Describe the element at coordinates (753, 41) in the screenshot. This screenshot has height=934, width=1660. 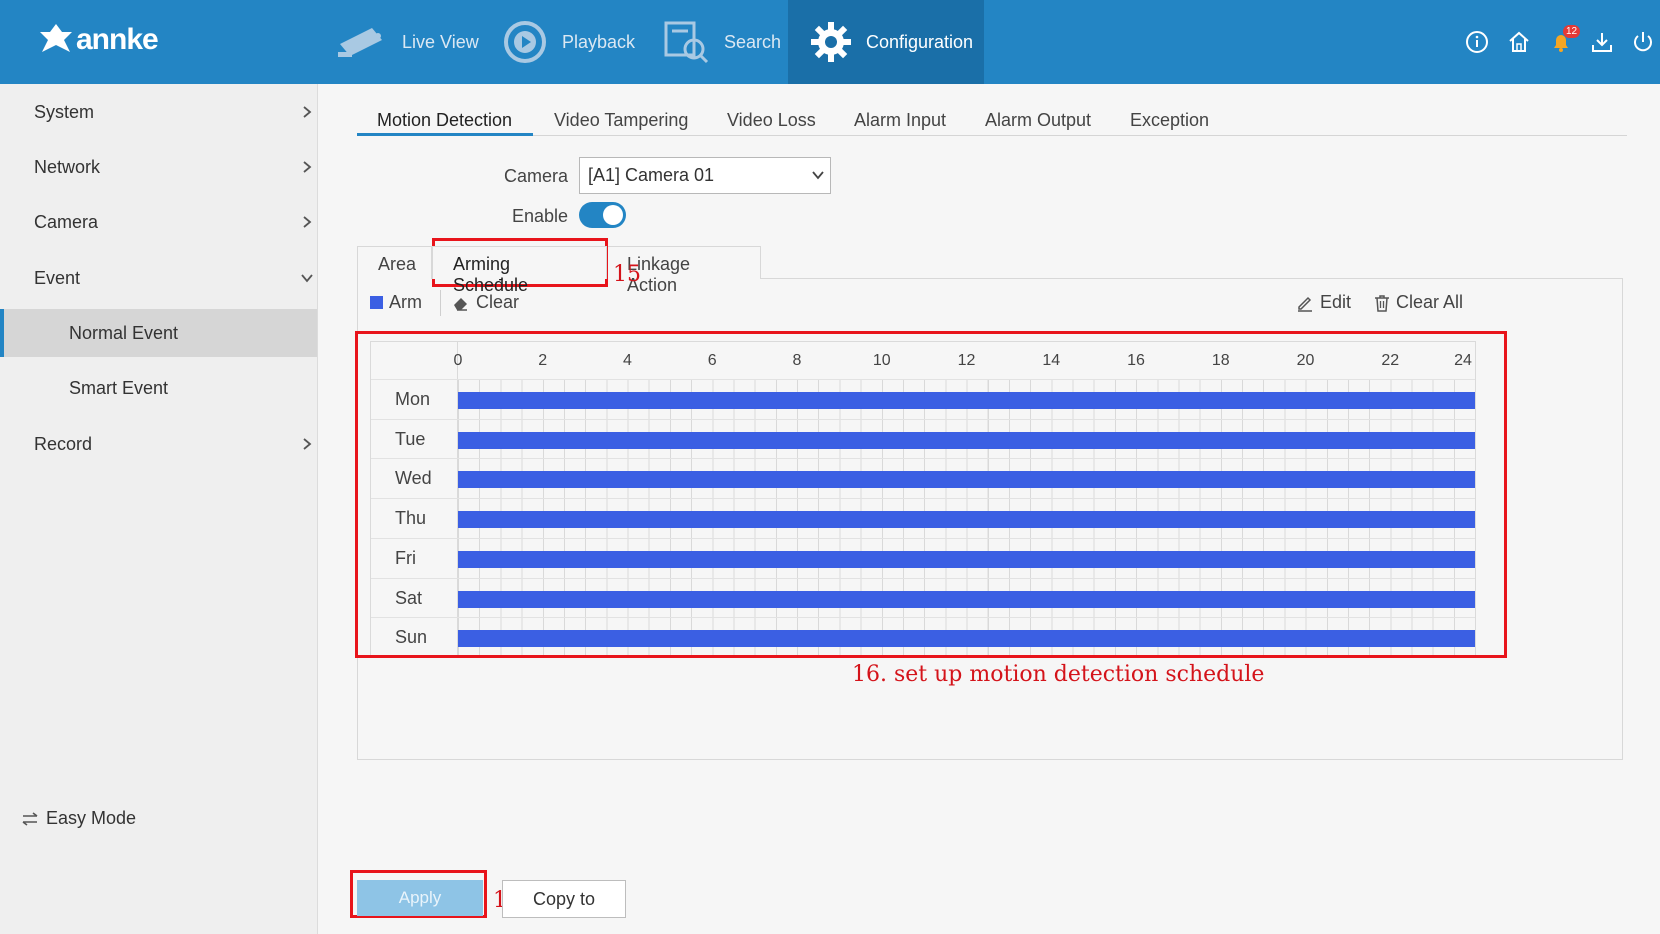
I see `nav-search-label: Search` at that location.